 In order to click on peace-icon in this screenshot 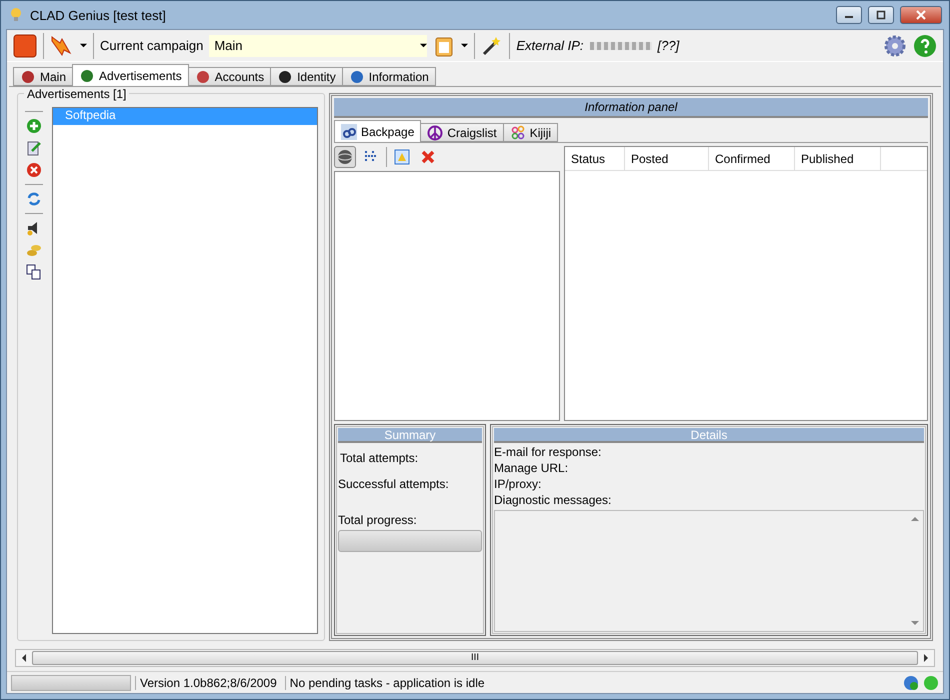, I will do `click(435, 132)`.